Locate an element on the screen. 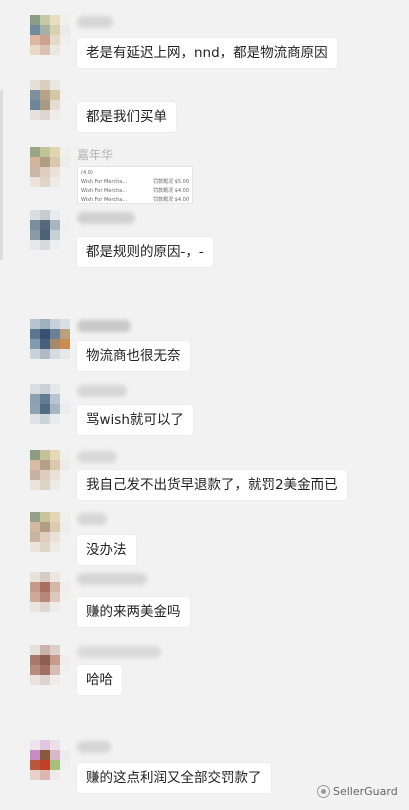 Image resolution: width=409 pixels, height=810 pixels. message-bubble: 老是有延迟上网，nnd，都是物流商原因 is located at coordinates (207, 53).